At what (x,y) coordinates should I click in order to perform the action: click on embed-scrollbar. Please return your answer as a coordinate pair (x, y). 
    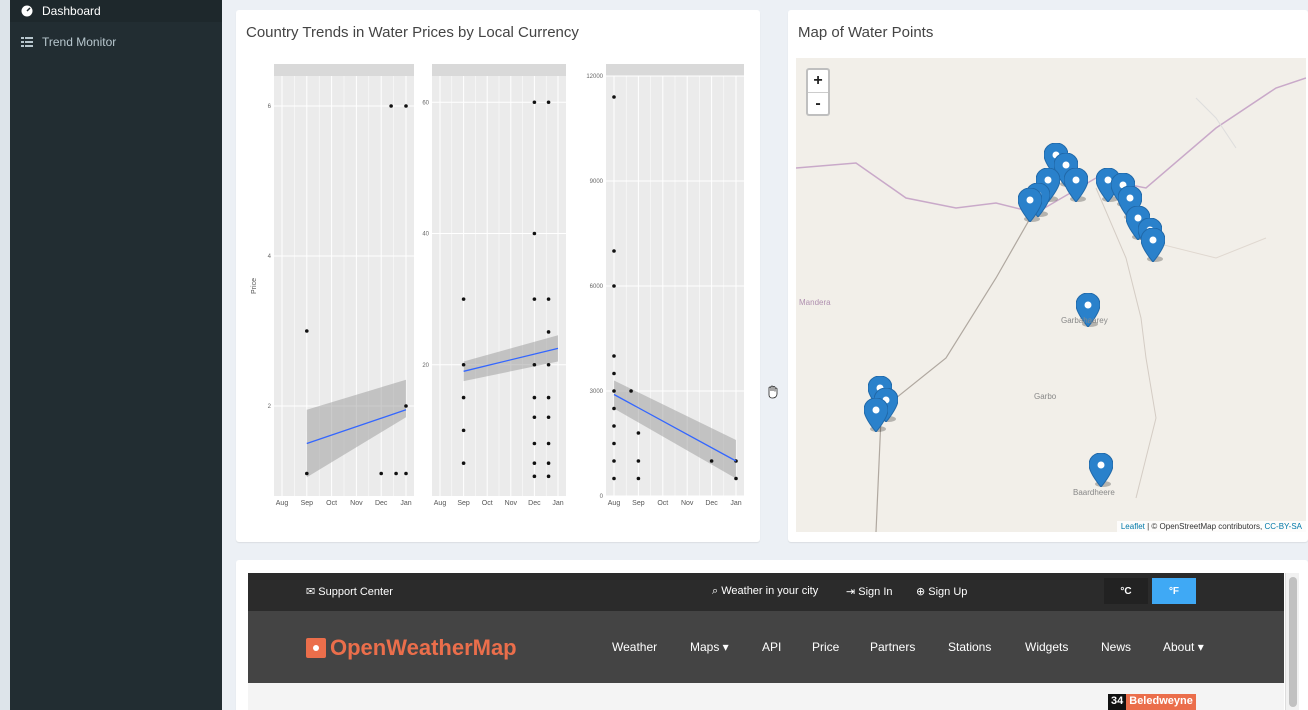
    Looking at the image, I should click on (1292, 641).